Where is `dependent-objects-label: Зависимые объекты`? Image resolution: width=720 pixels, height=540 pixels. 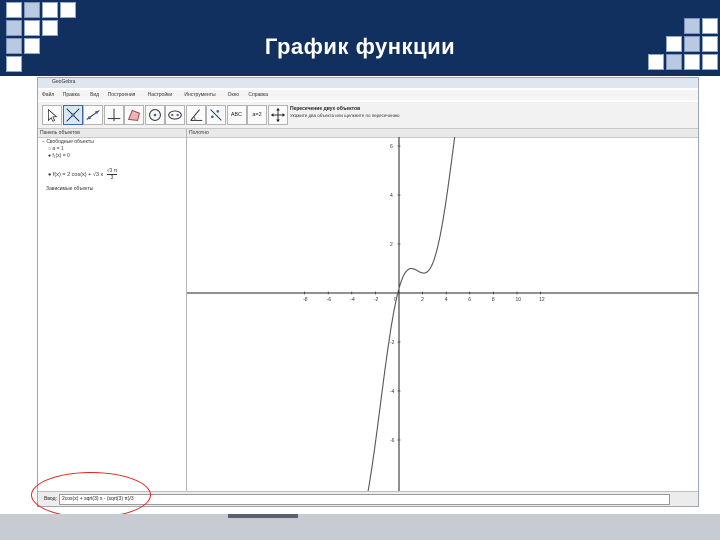
dependent-objects-label: Зависимые объекты is located at coordinates (69, 189).